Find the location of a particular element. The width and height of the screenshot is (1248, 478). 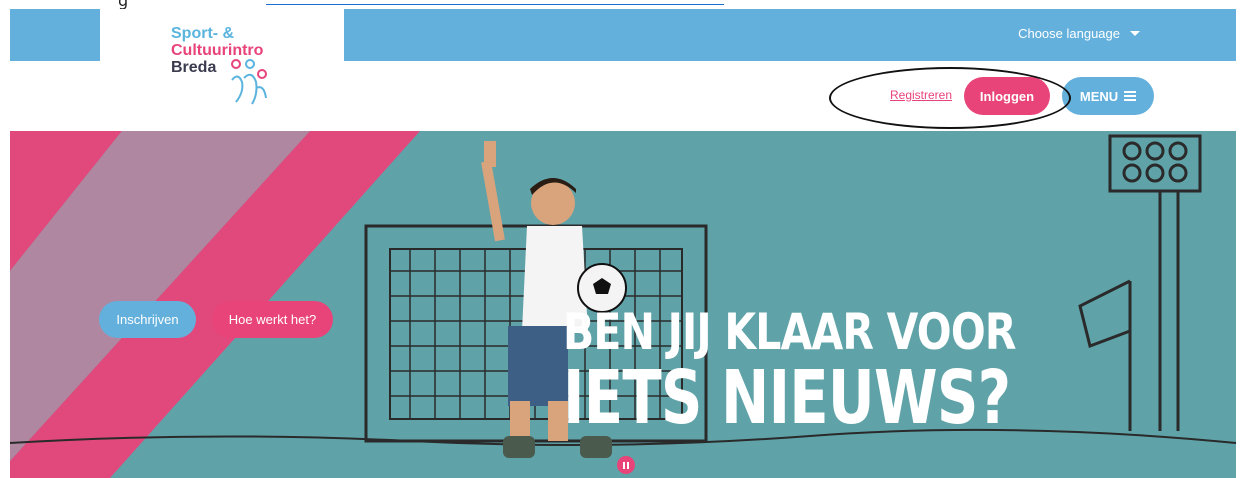

menu-button: MENU is located at coordinates (1108, 96).